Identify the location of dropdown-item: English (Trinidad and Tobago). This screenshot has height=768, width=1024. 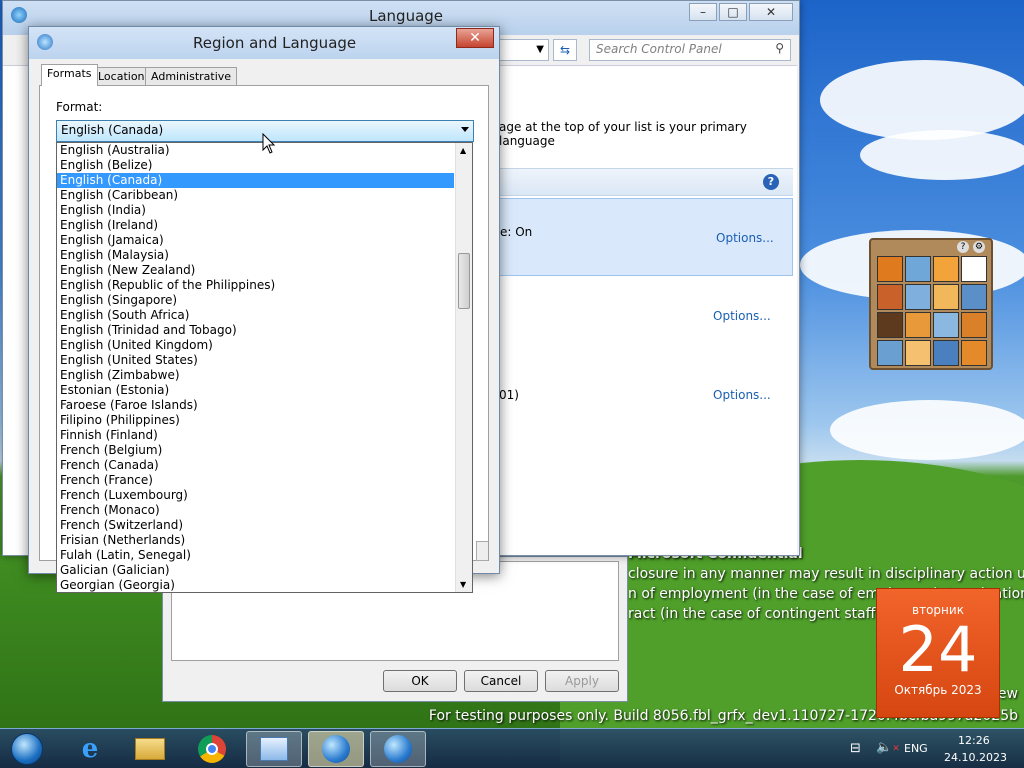
(255, 330).